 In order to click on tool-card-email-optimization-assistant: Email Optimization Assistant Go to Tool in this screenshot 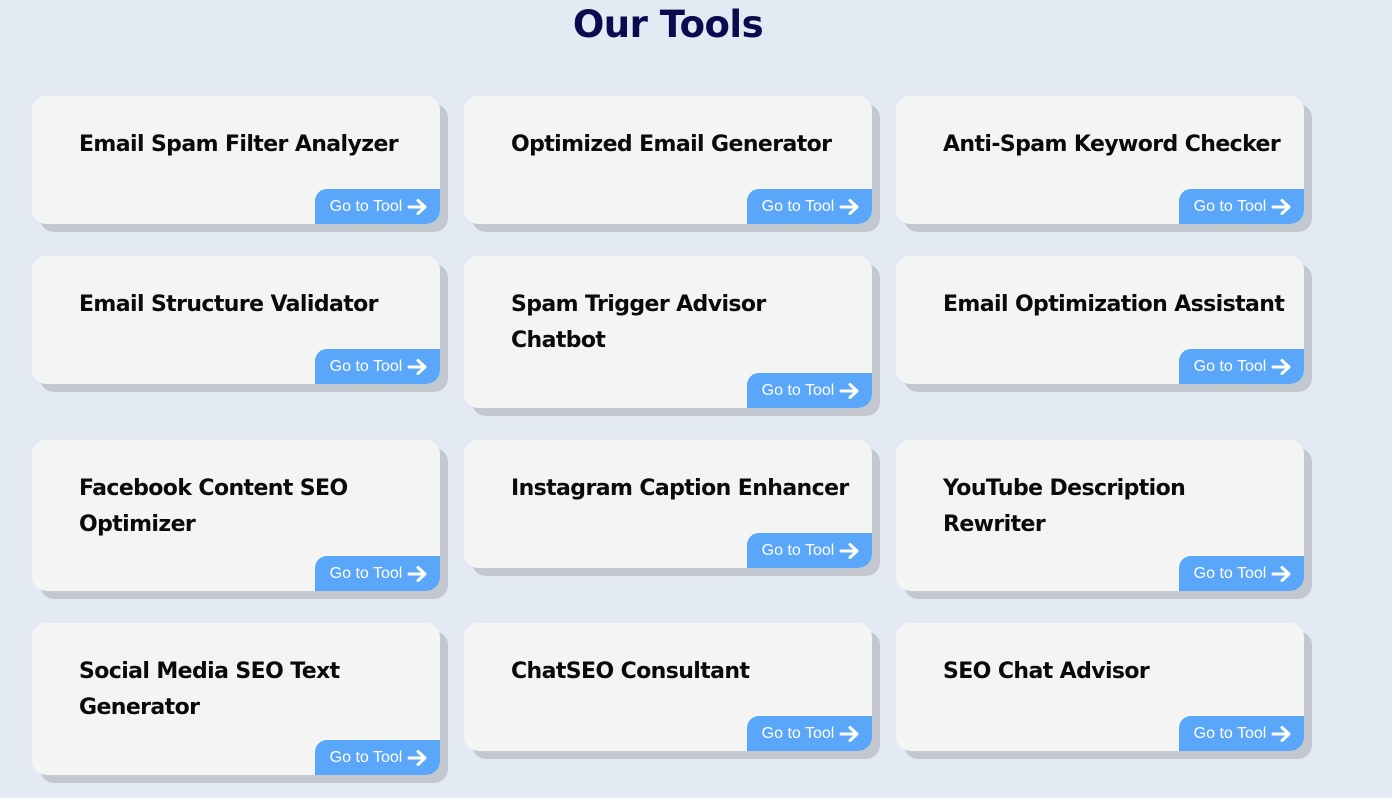, I will do `click(1100, 320)`.